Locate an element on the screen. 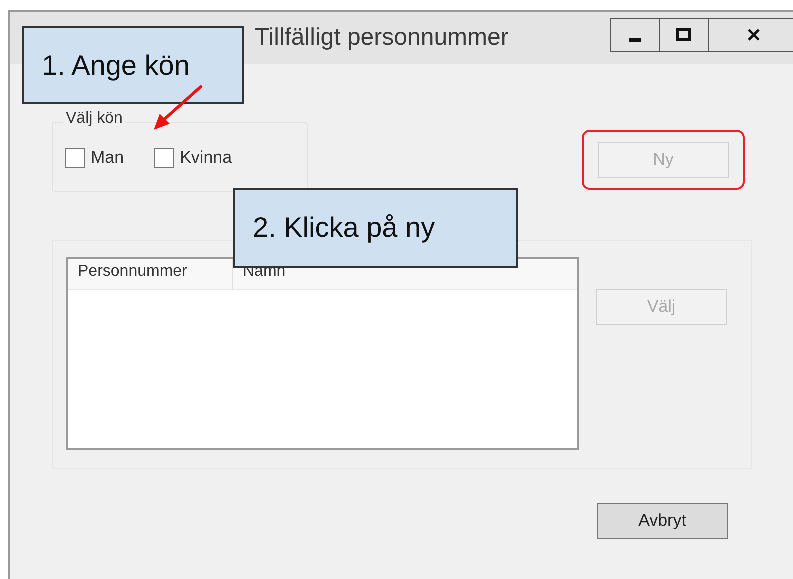 This screenshot has height=579, width=793. window-title: Tillfälligt personnummer is located at coordinates (382, 38).